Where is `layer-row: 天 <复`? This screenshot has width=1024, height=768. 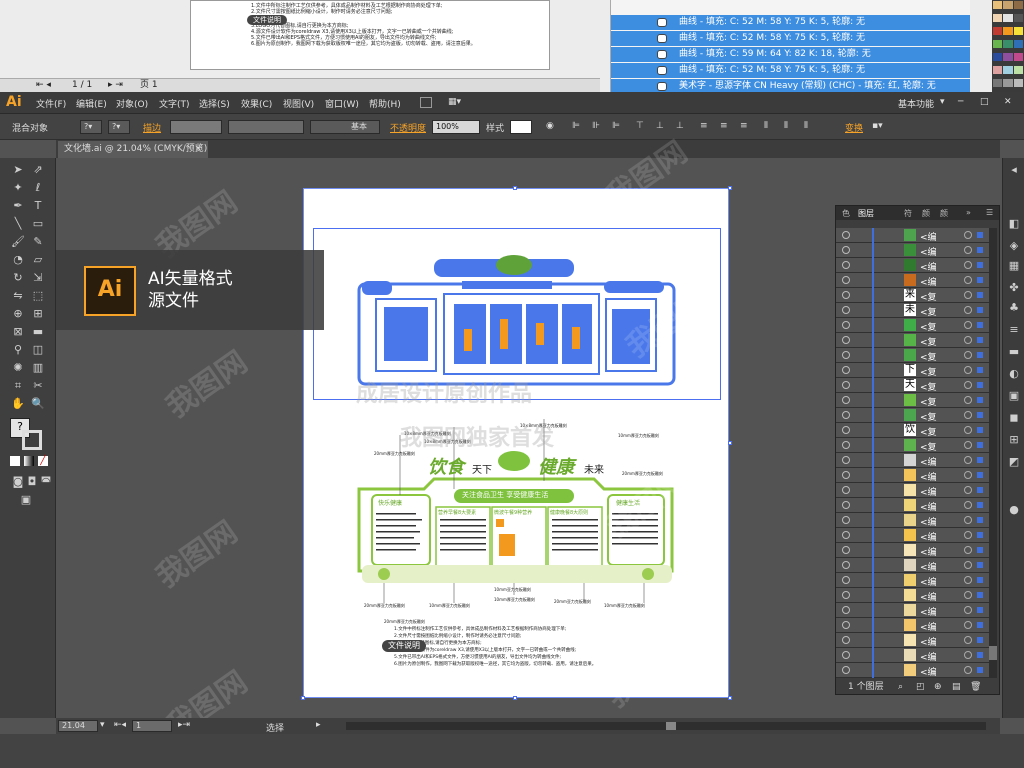
layer-row: 天 <复 is located at coordinates (913, 385).